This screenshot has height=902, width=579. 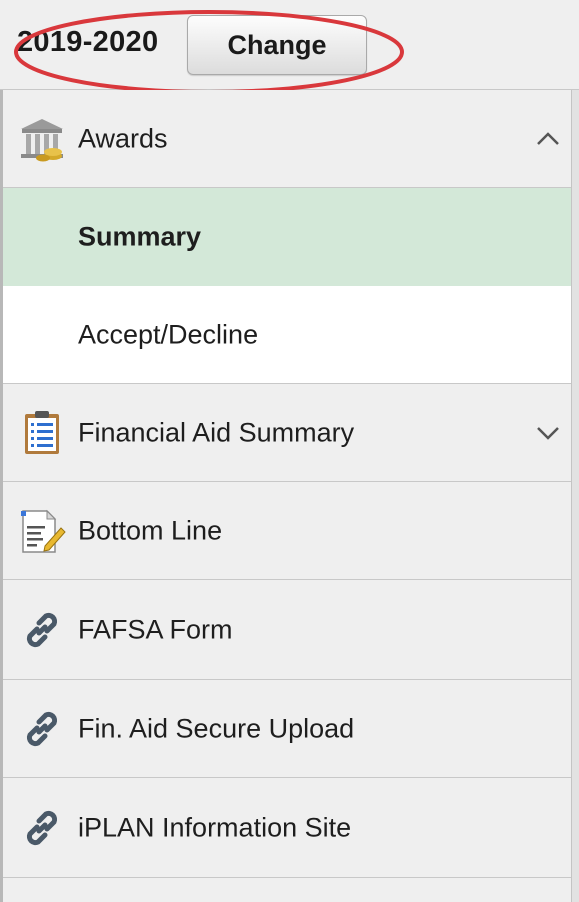 What do you see at coordinates (287, 335) in the screenshot?
I see `nav-item-accept-decline: Accept/Decline` at bounding box center [287, 335].